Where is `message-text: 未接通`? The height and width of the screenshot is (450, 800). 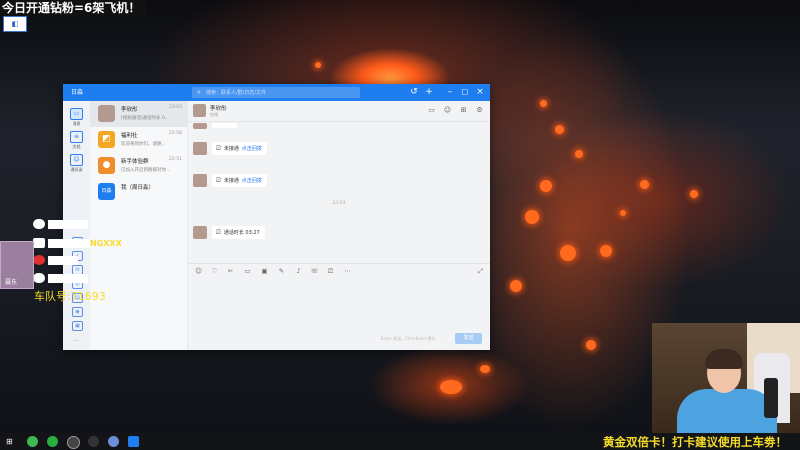
message-text: 未接通 is located at coordinates (231, 149).